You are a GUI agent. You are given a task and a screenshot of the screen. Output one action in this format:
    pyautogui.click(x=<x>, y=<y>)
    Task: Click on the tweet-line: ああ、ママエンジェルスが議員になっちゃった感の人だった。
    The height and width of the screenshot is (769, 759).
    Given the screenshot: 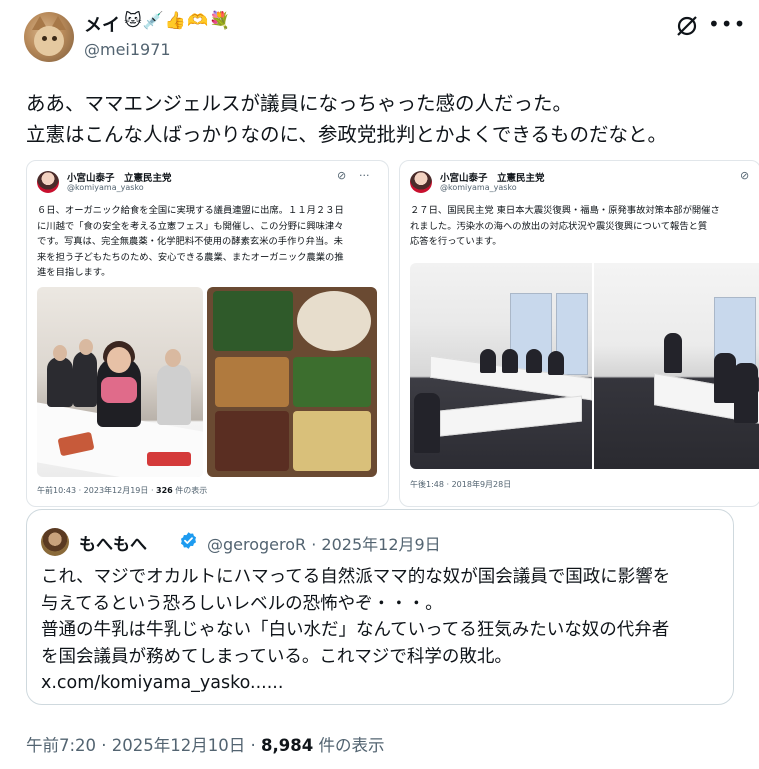 What is the action you would take?
    pyautogui.click(x=299, y=103)
    